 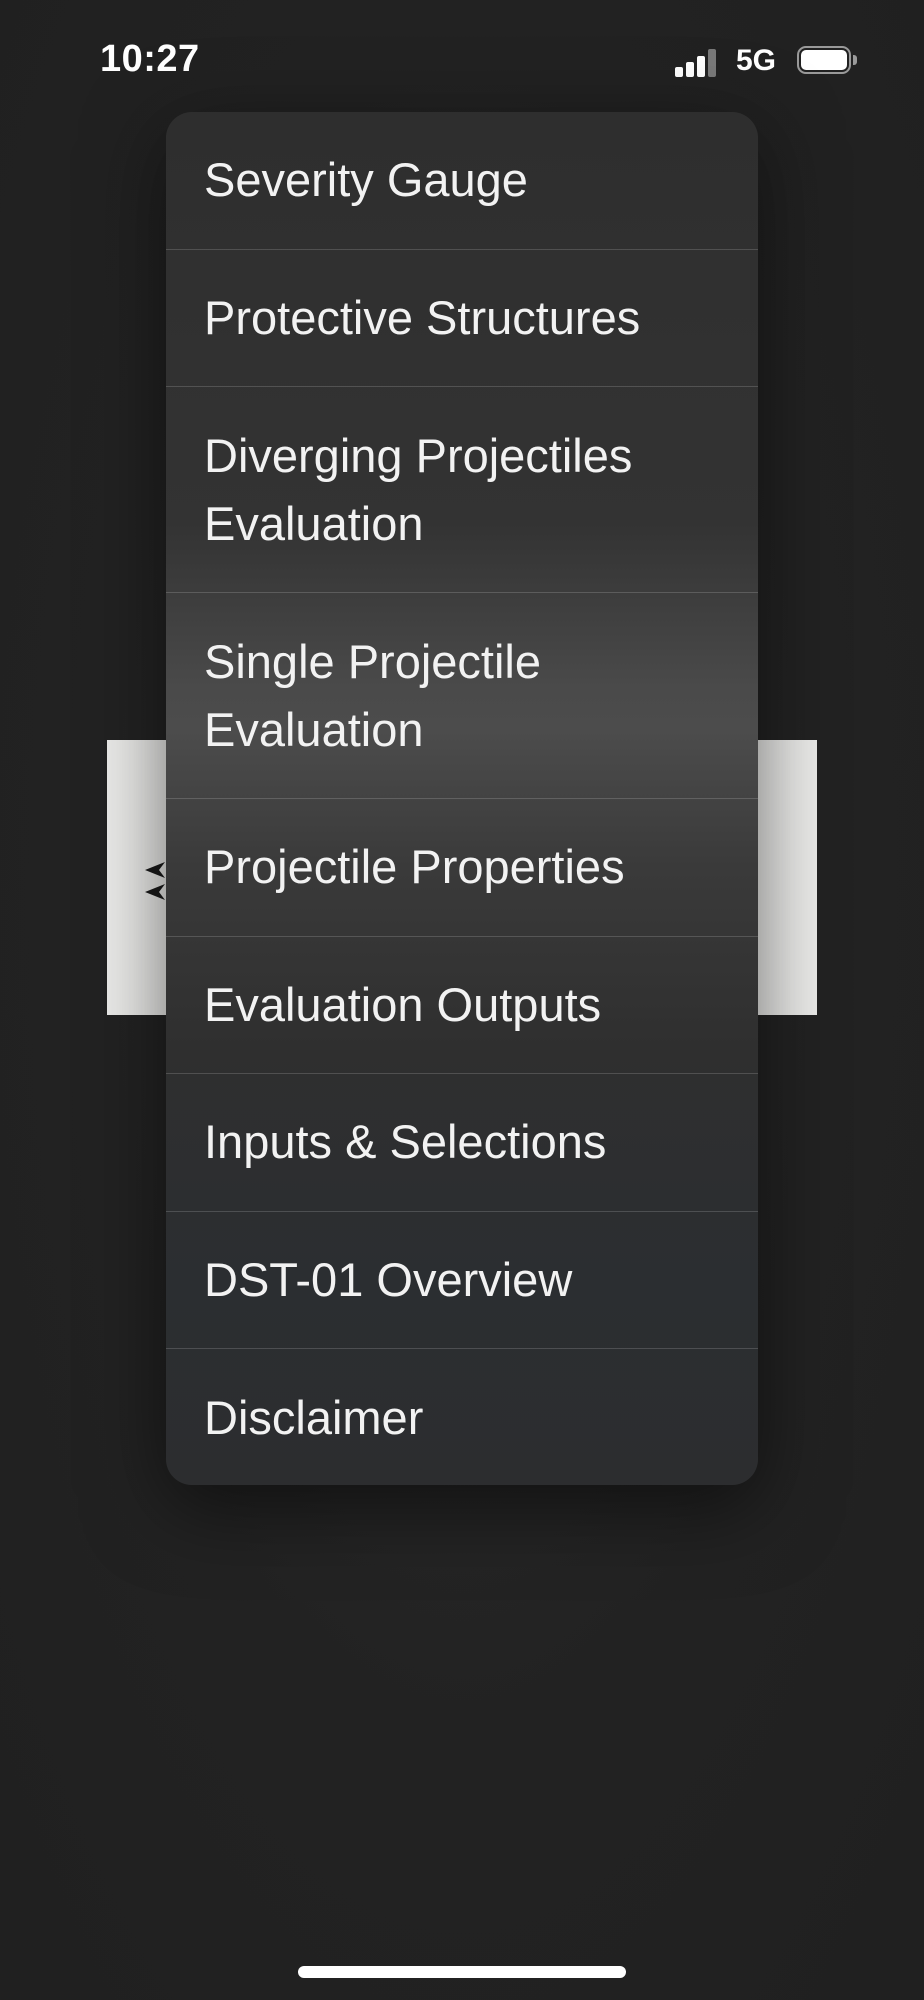 I want to click on menu-item-label: Evaluation Outputs, so click(x=403, y=1004).